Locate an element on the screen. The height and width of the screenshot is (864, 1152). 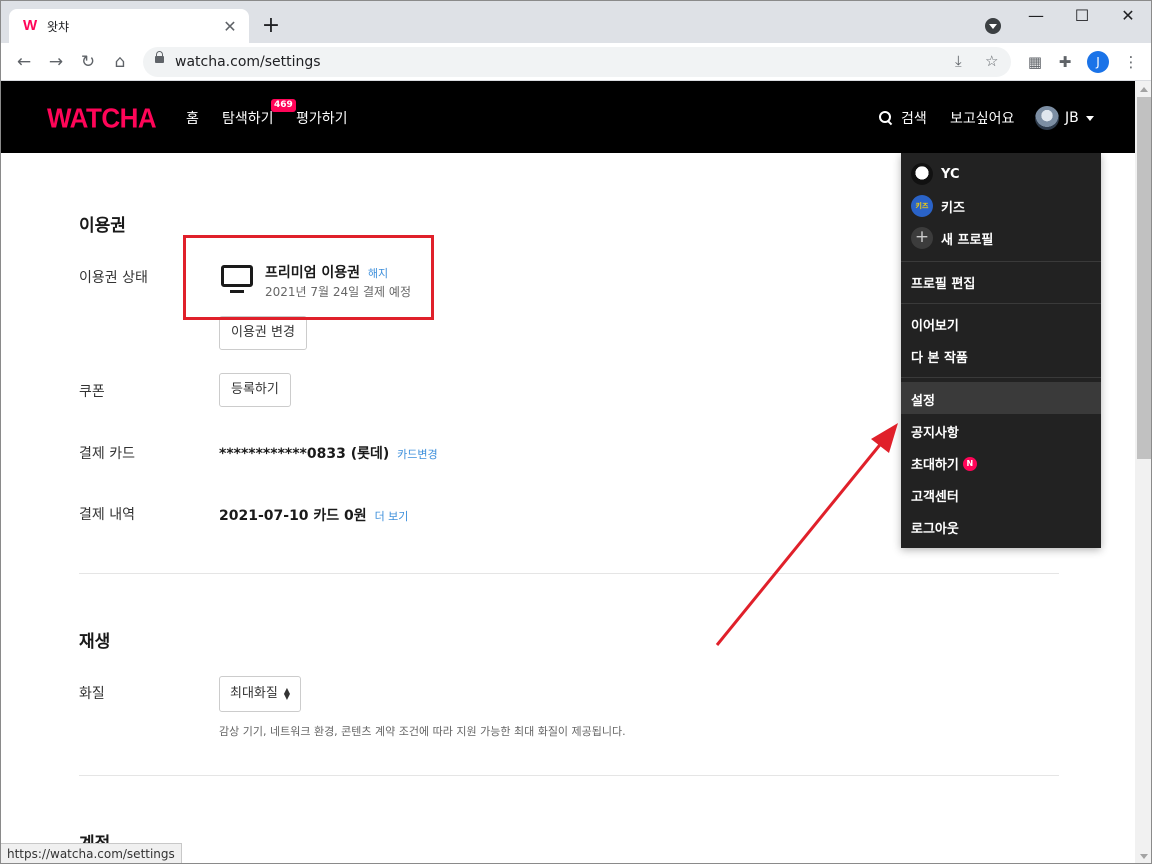
arrow-shaft is located at coordinates (800, 543).